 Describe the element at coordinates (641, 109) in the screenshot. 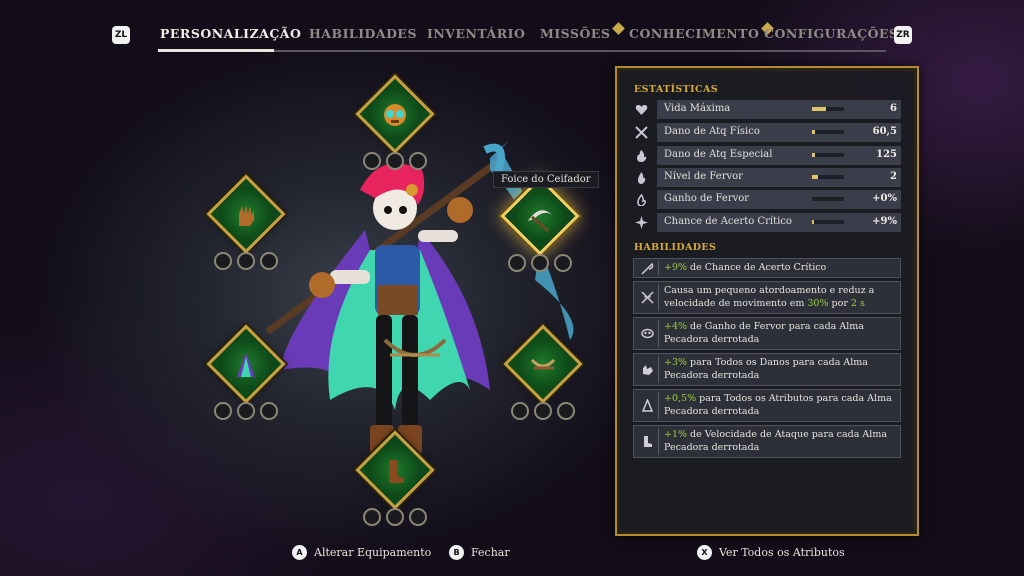

I see `heart-icon` at that location.